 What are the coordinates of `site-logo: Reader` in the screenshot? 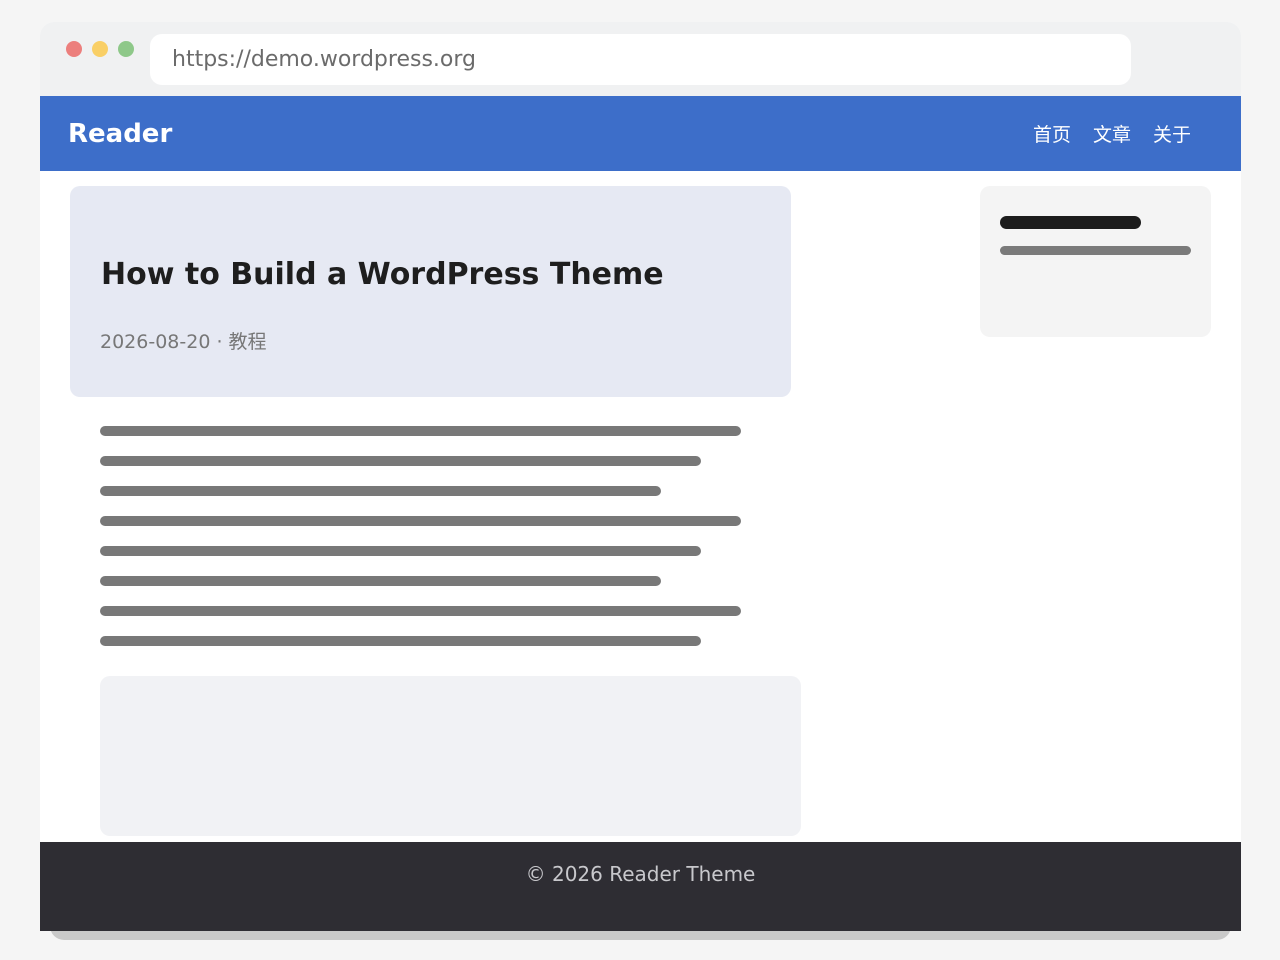 It's located at (120, 133).